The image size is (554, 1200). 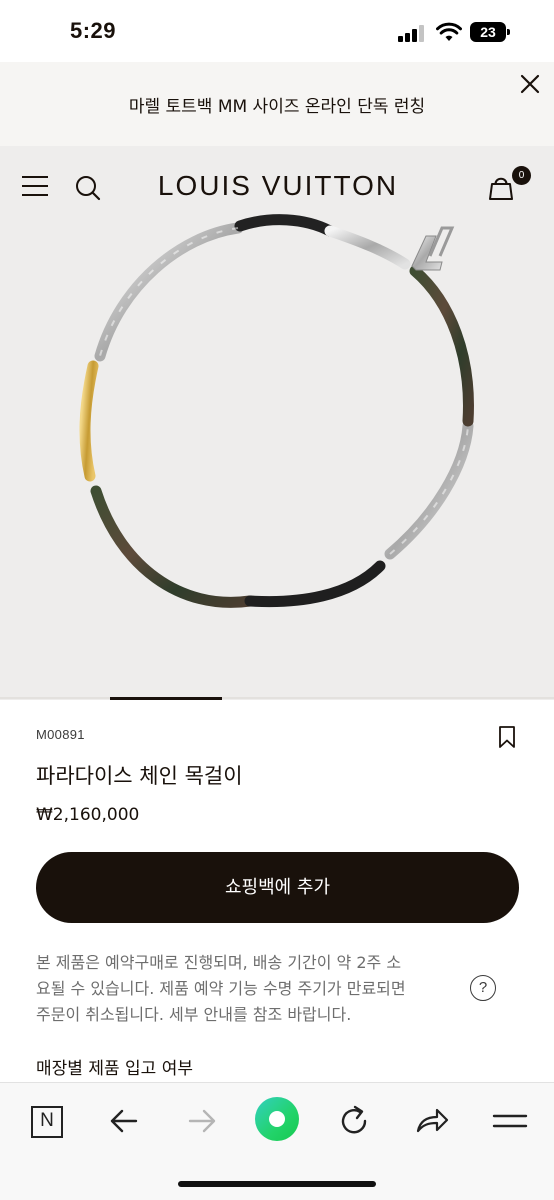 What do you see at coordinates (124, 1121) in the screenshot?
I see `back-arrow-icon` at bounding box center [124, 1121].